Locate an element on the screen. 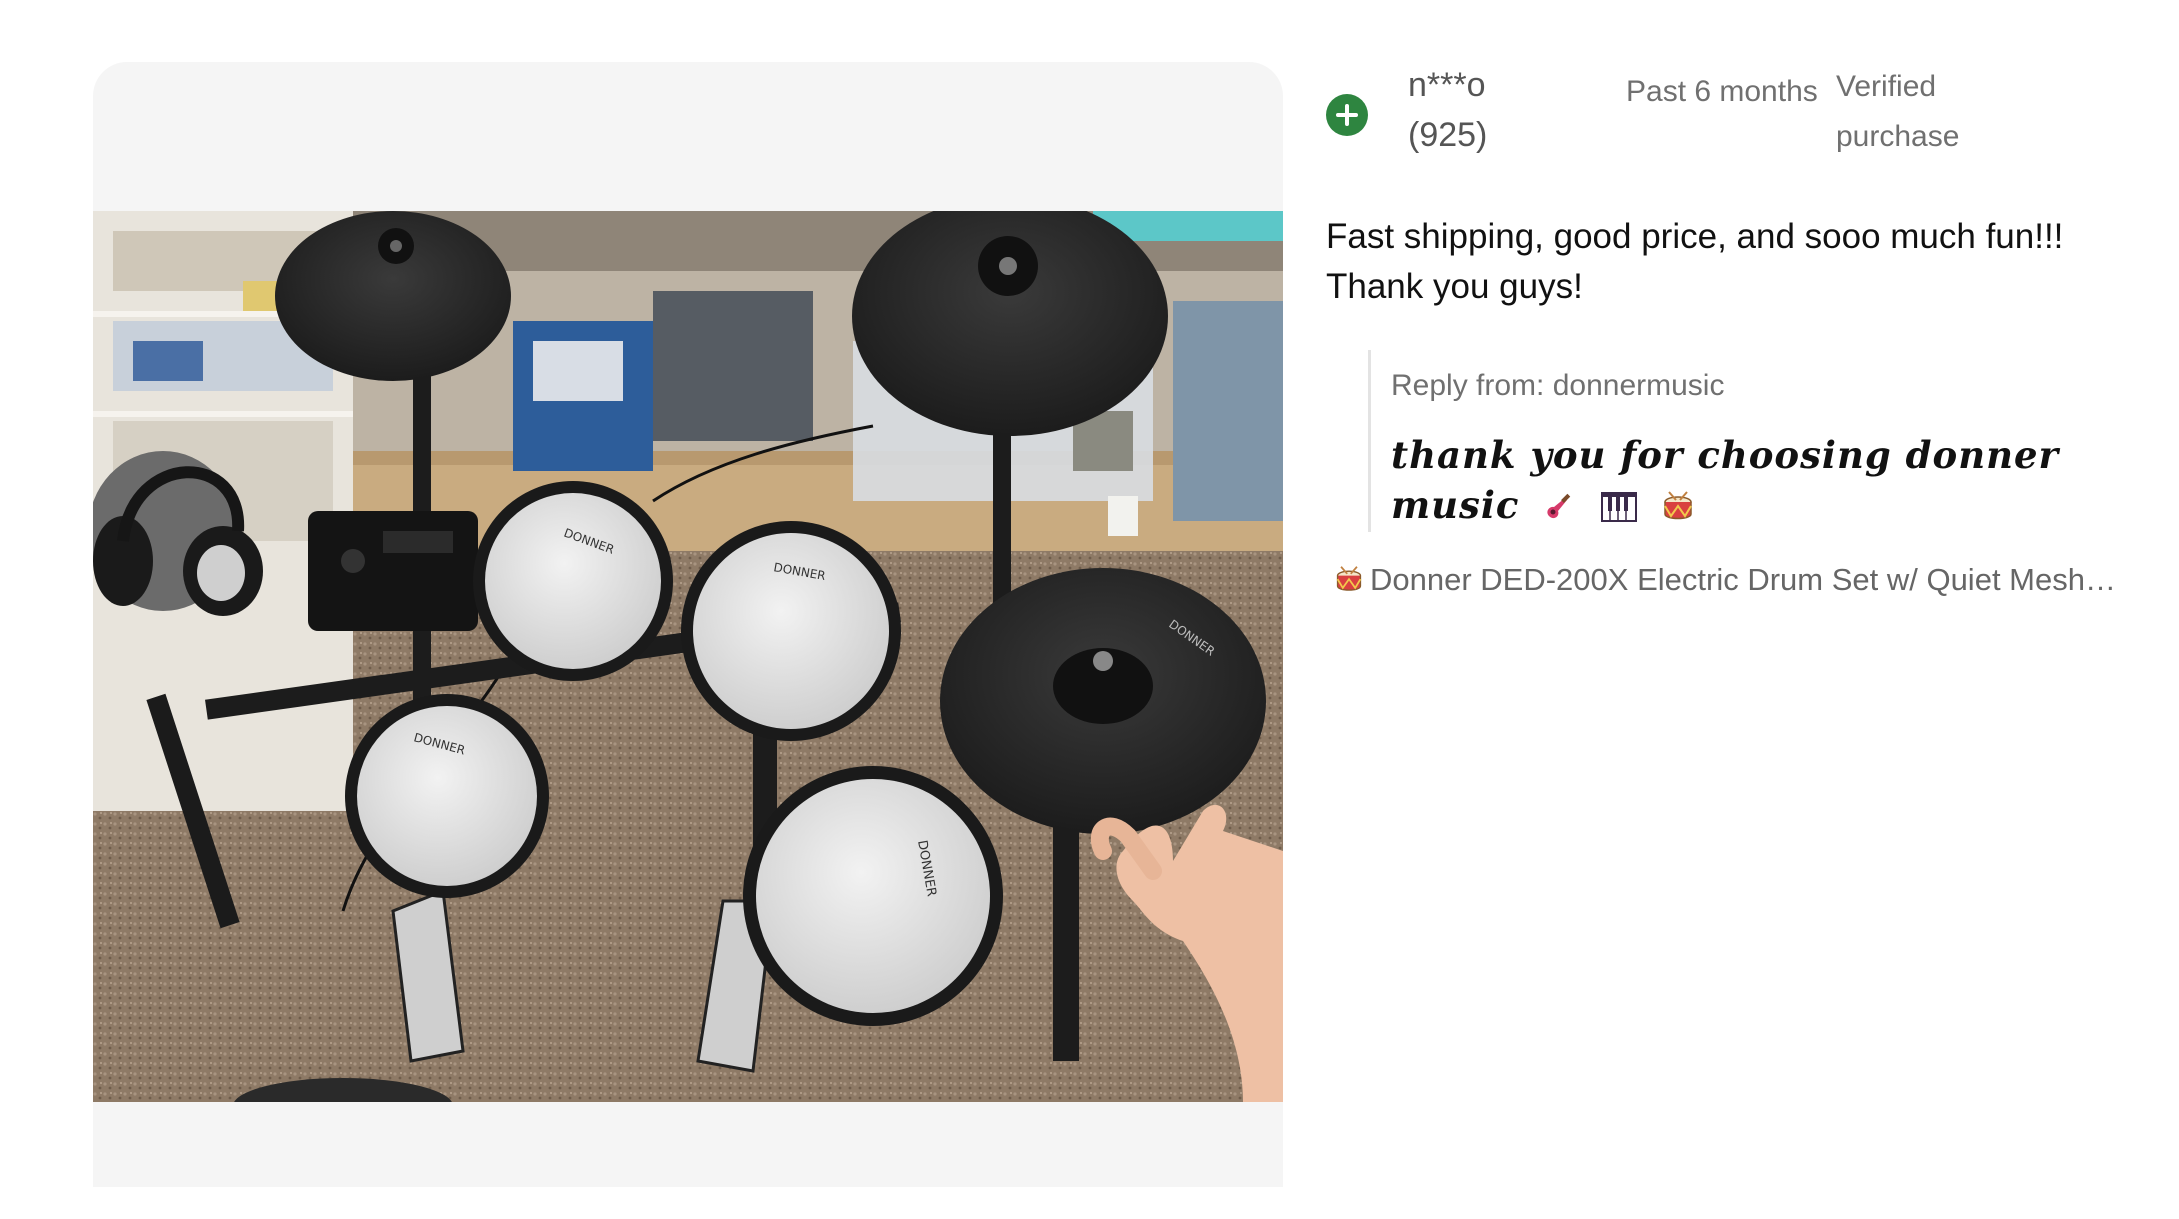 This screenshot has width=2179, height=1219. reviewer-rating-count: (925) is located at coordinates (1448, 135).